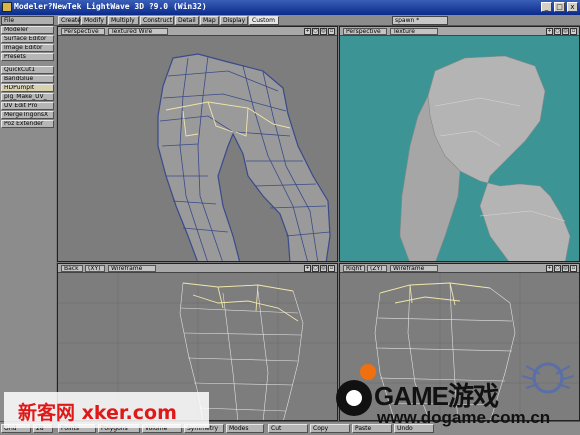 This screenshot has height=435, width=580. I want to click on watermark-left: 新客网 xker.com, so click(106, 410).